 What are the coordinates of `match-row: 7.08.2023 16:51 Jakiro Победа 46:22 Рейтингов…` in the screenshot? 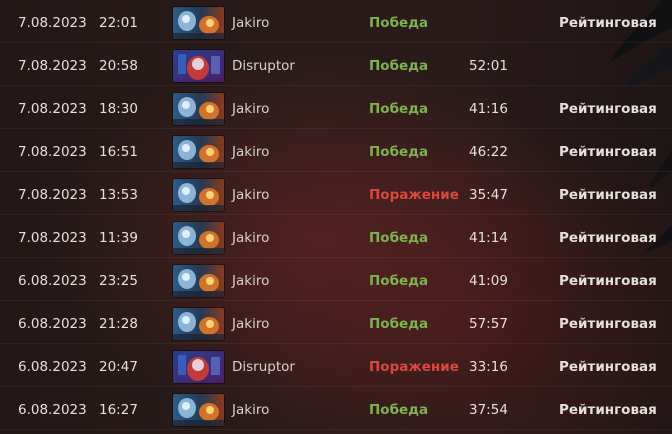 It's located at (336, 152).